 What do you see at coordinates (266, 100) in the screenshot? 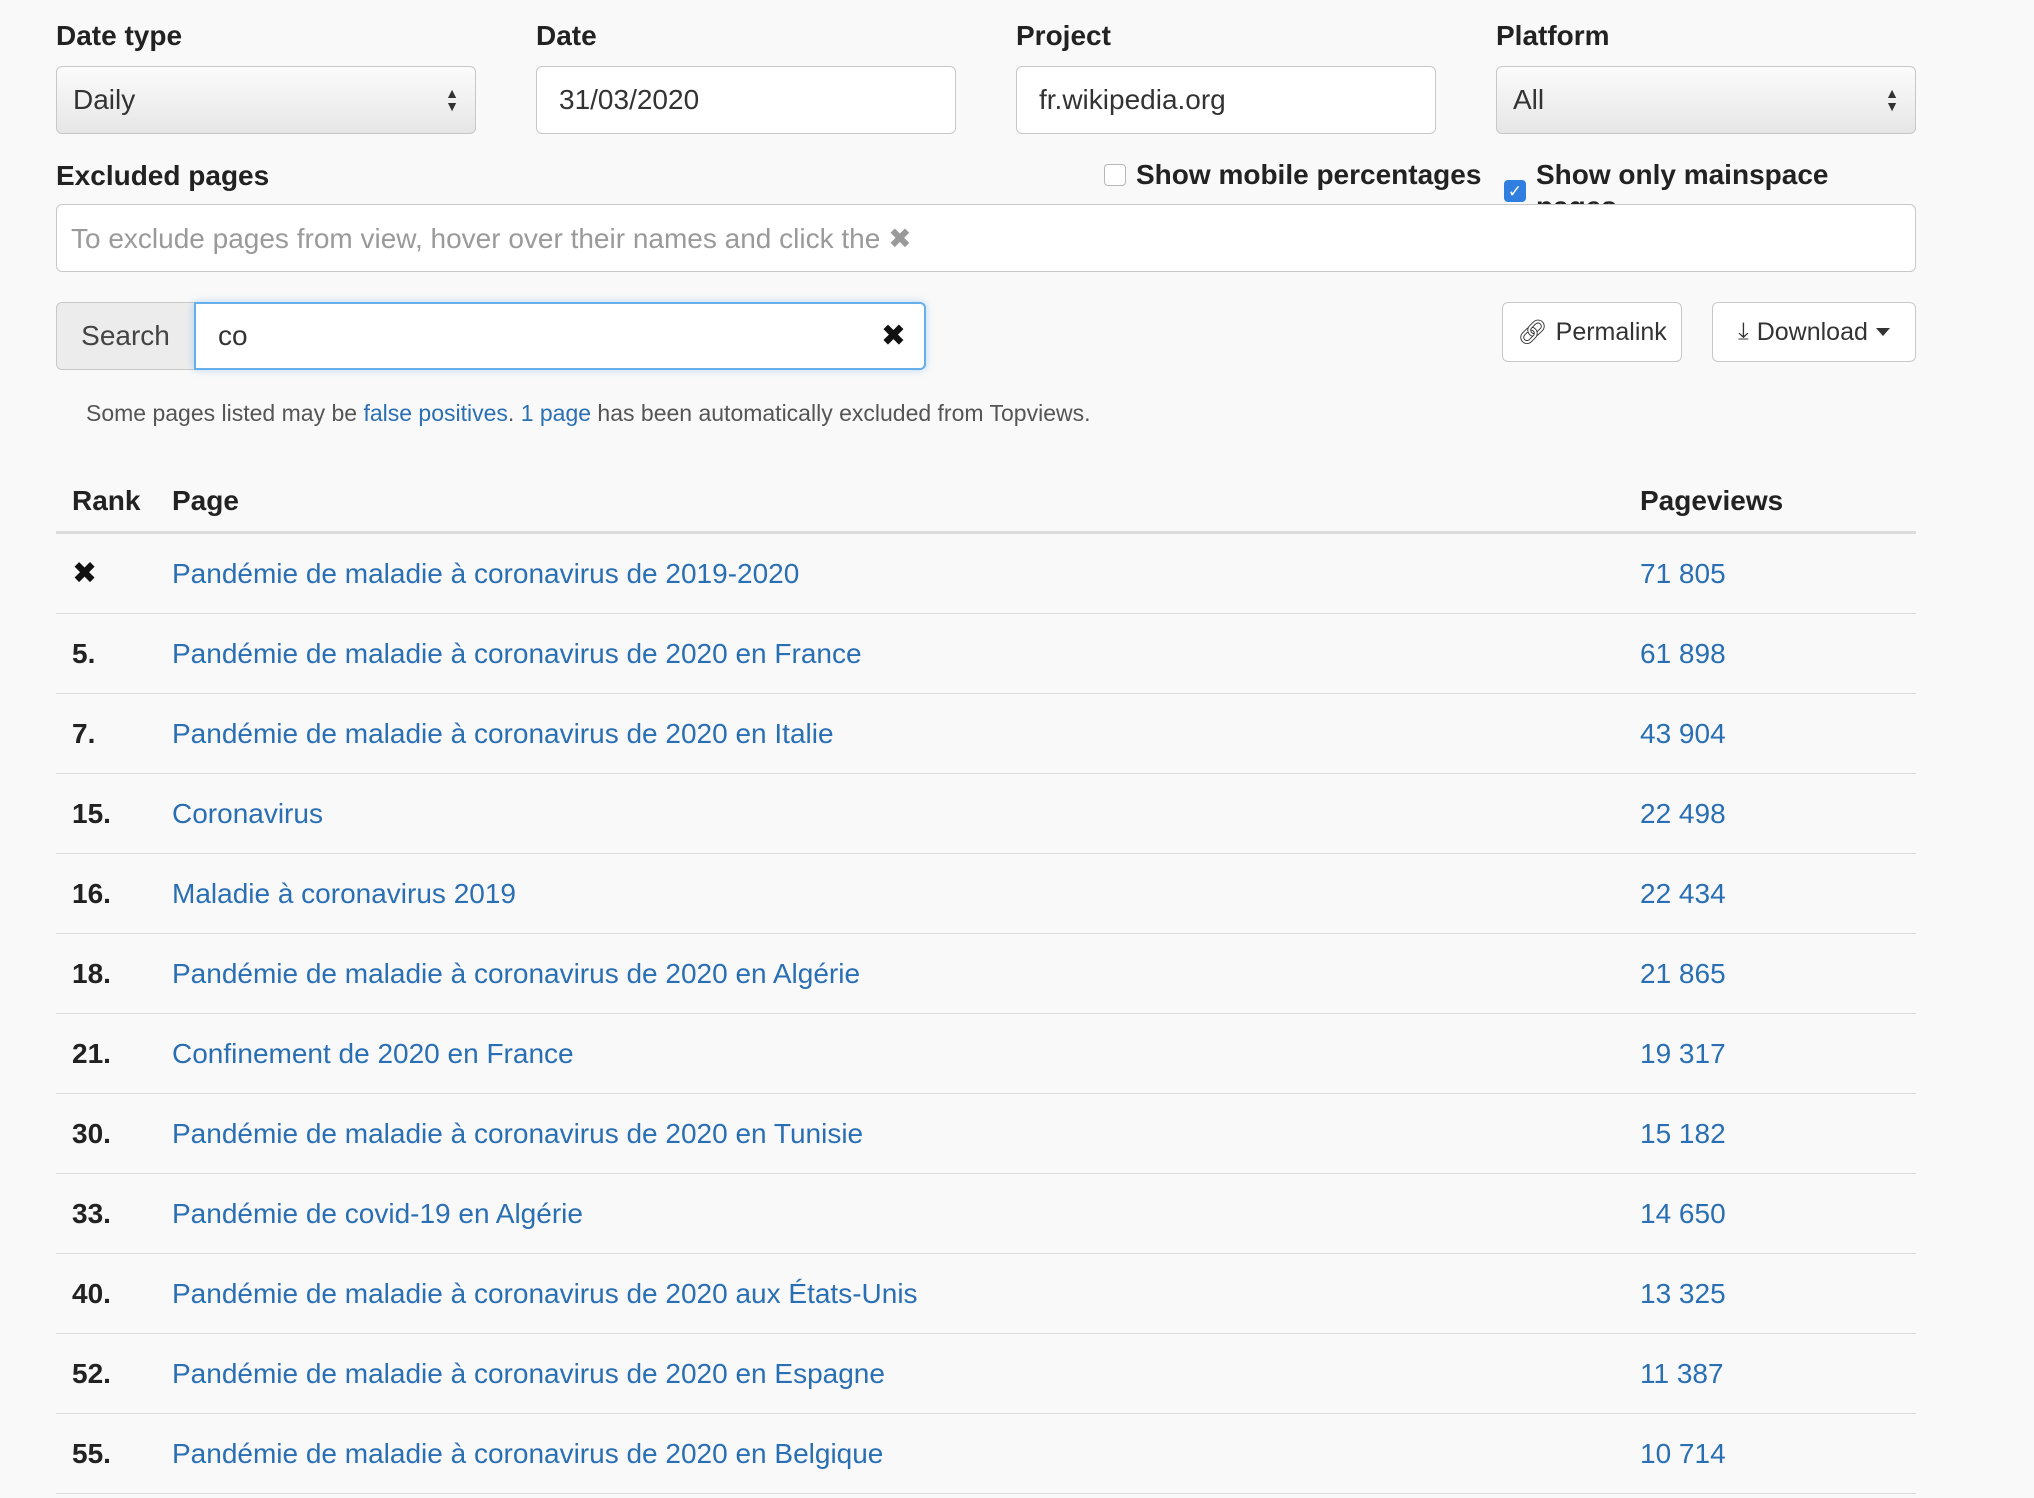
I see `date-type-select: Daily ▲ ▼` at bounding box center [266, 100].